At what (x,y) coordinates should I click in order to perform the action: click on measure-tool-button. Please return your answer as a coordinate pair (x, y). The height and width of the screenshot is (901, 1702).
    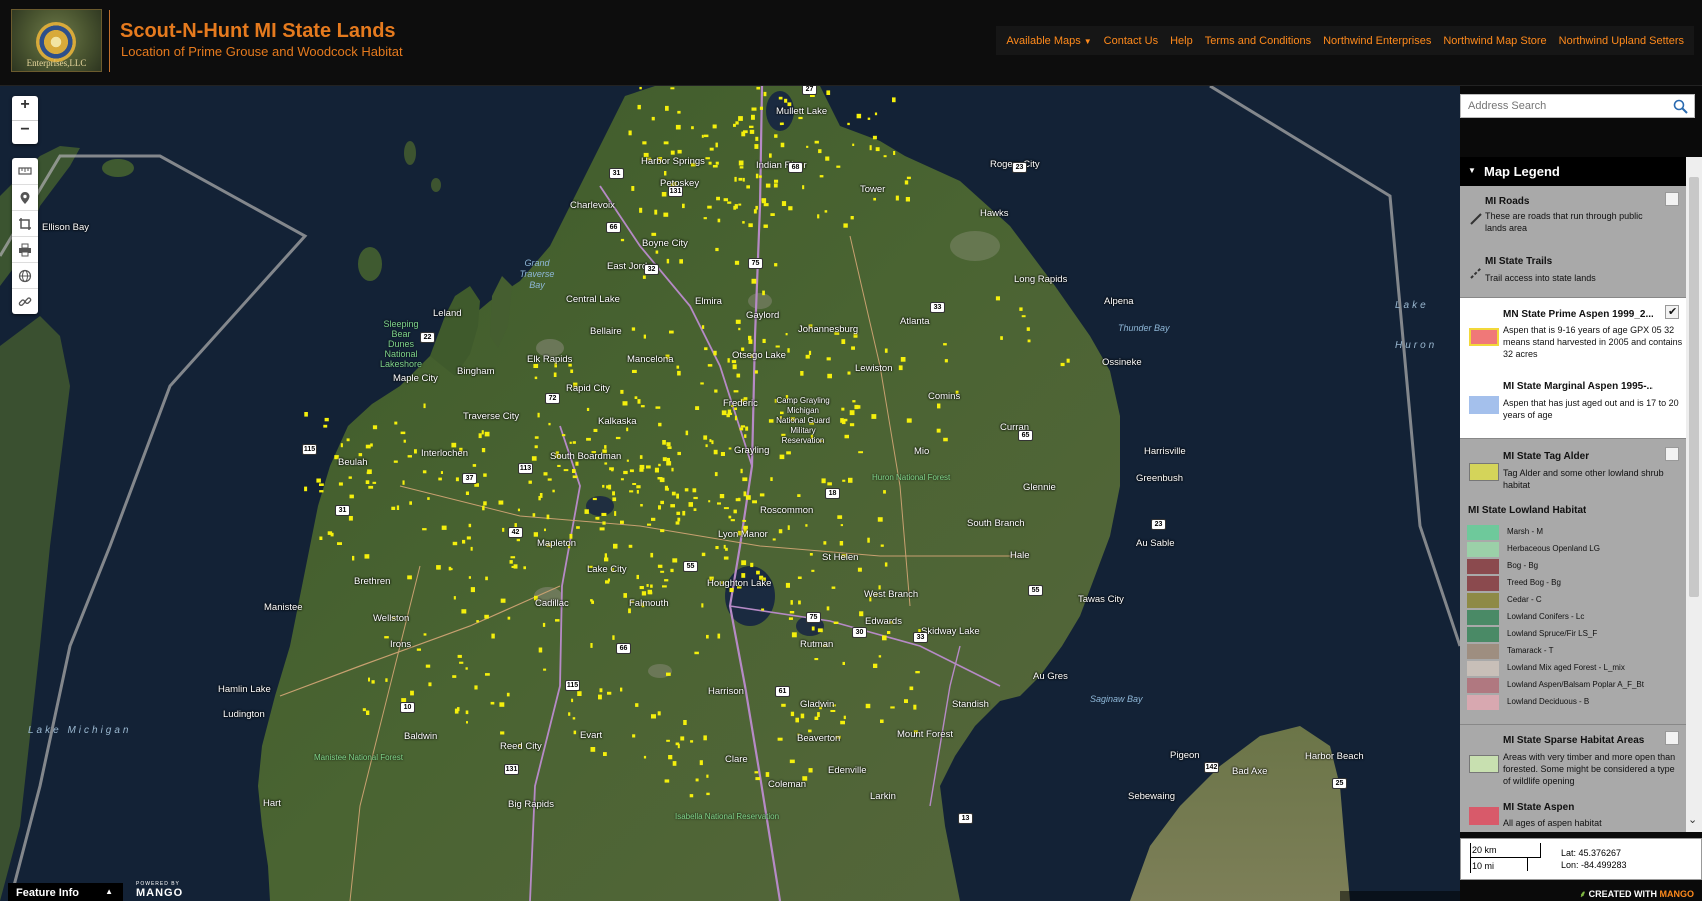
    Looking at the image, I should click on (25, 171).